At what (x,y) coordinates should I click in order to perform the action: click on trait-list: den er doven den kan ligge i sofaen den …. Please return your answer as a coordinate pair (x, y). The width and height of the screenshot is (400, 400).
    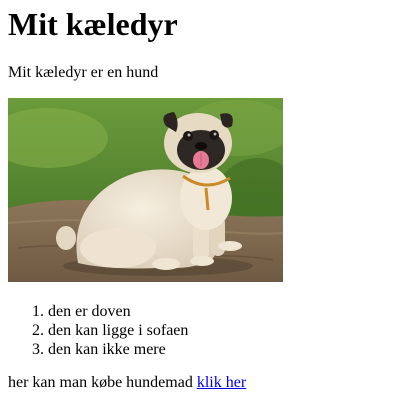
    Looking at the image, I should click on (98, 330).